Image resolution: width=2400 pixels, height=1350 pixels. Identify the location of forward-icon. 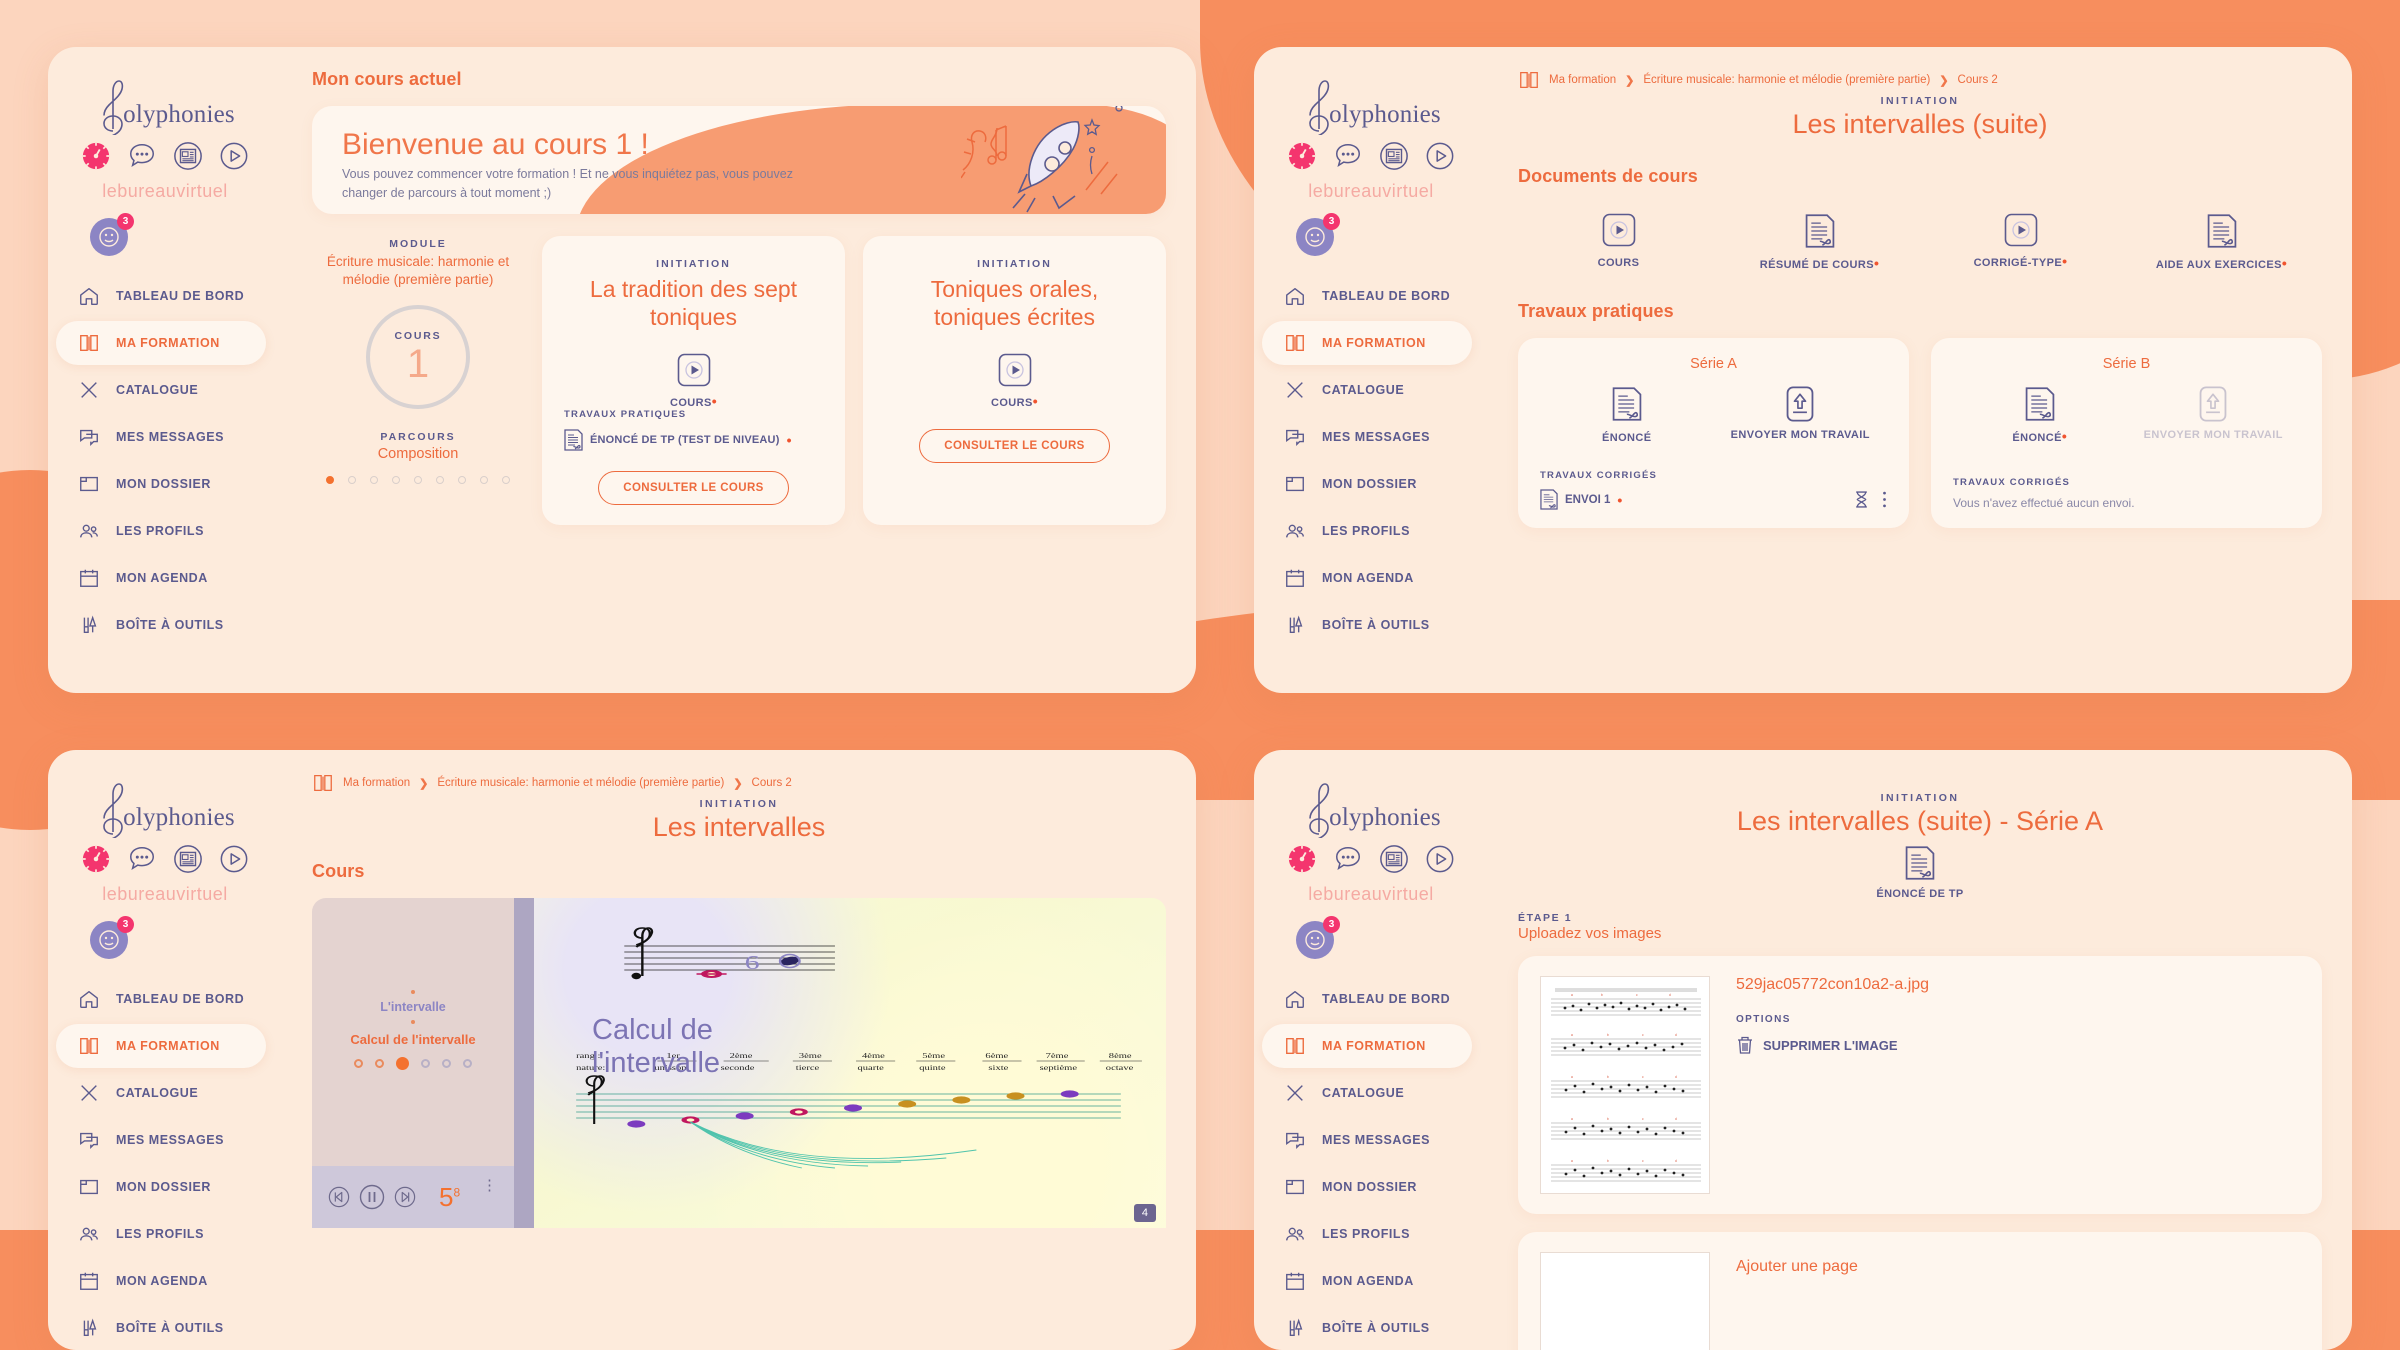
(405, 1197).